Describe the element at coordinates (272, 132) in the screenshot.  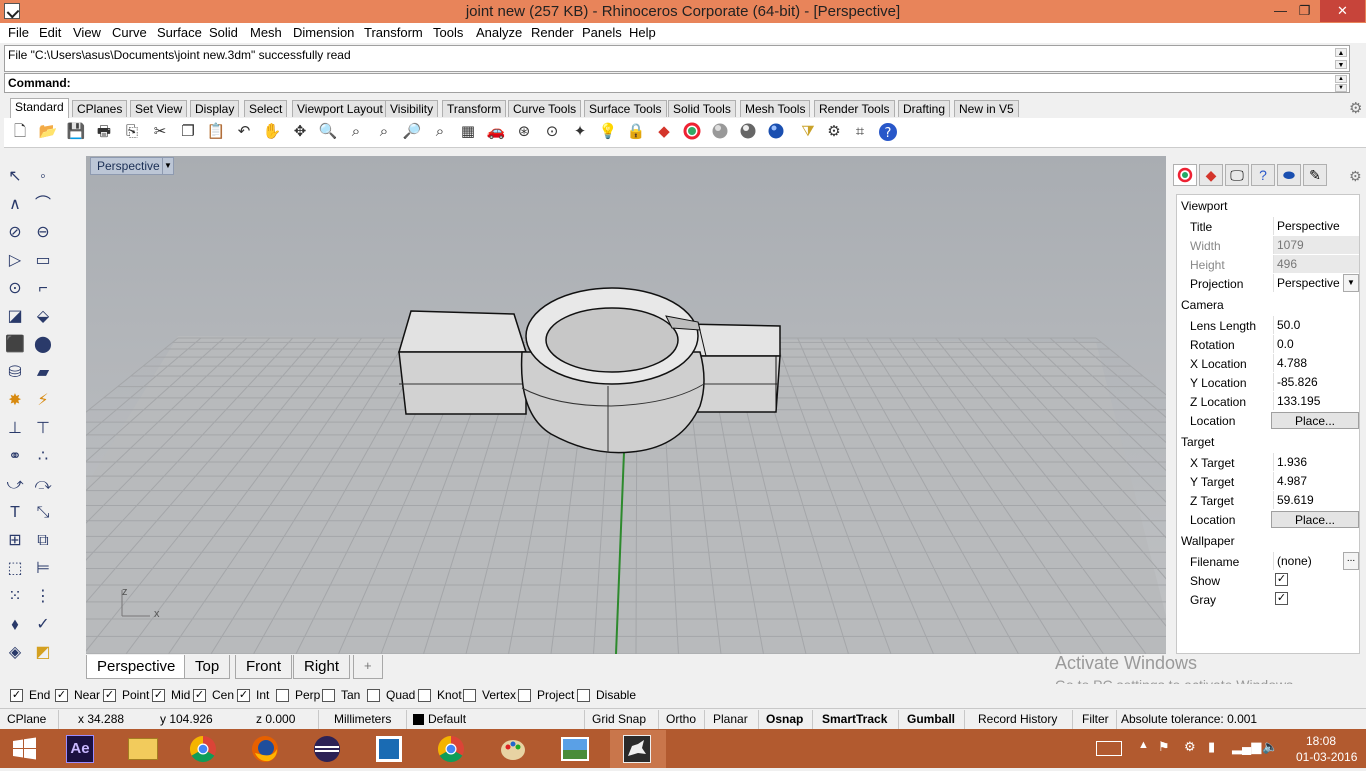
I see `pan-icon: ✋` at that location.